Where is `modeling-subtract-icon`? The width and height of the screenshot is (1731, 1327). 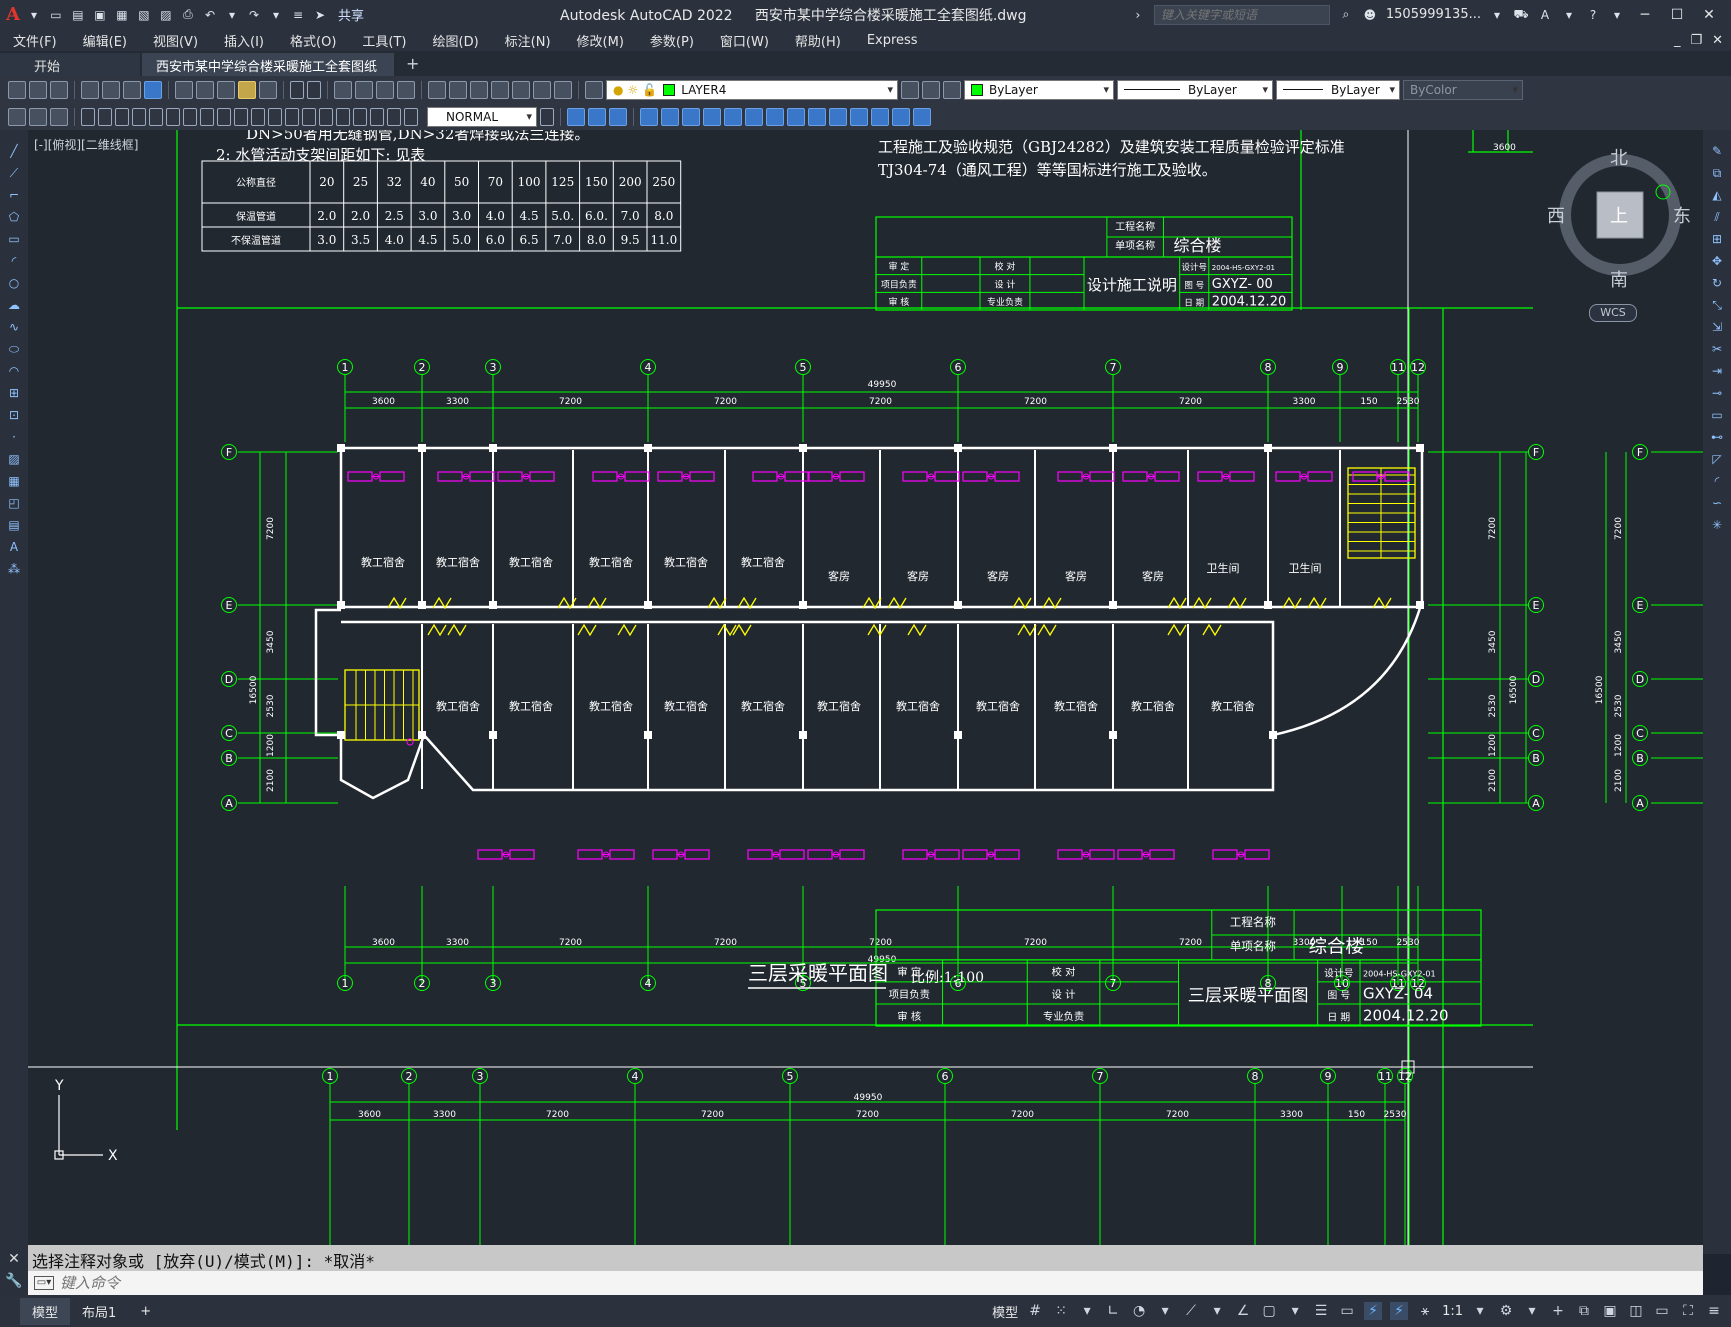
modeling-subtract-icon is located at coordinates (901, 116).